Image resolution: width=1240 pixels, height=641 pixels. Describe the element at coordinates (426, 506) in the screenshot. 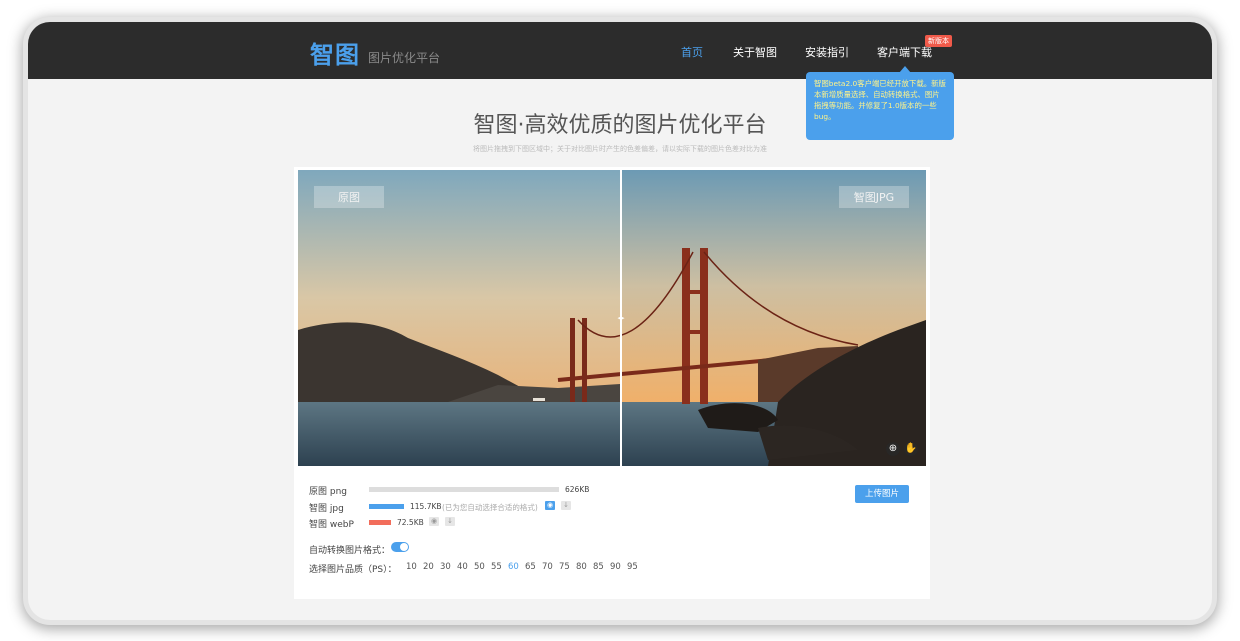

I see `size-value-jpg: 115.7KB` at that location.